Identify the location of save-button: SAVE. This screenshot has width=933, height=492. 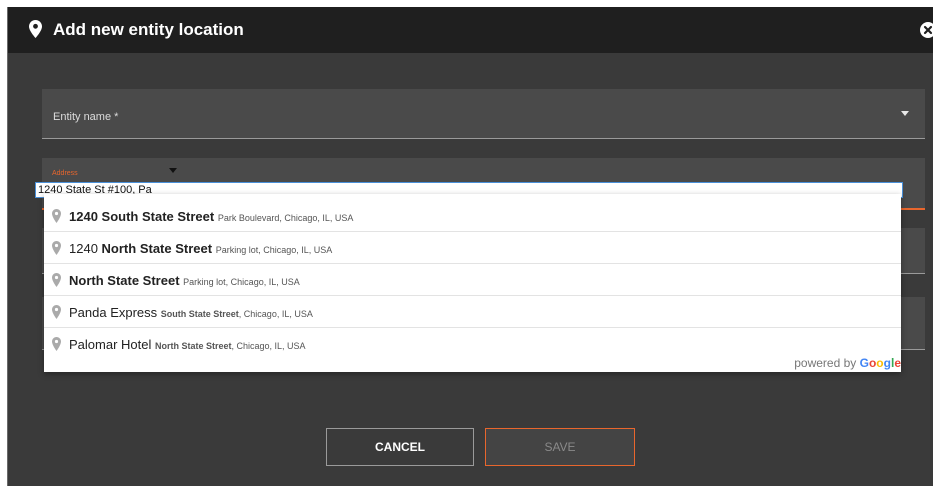
(560, 447).